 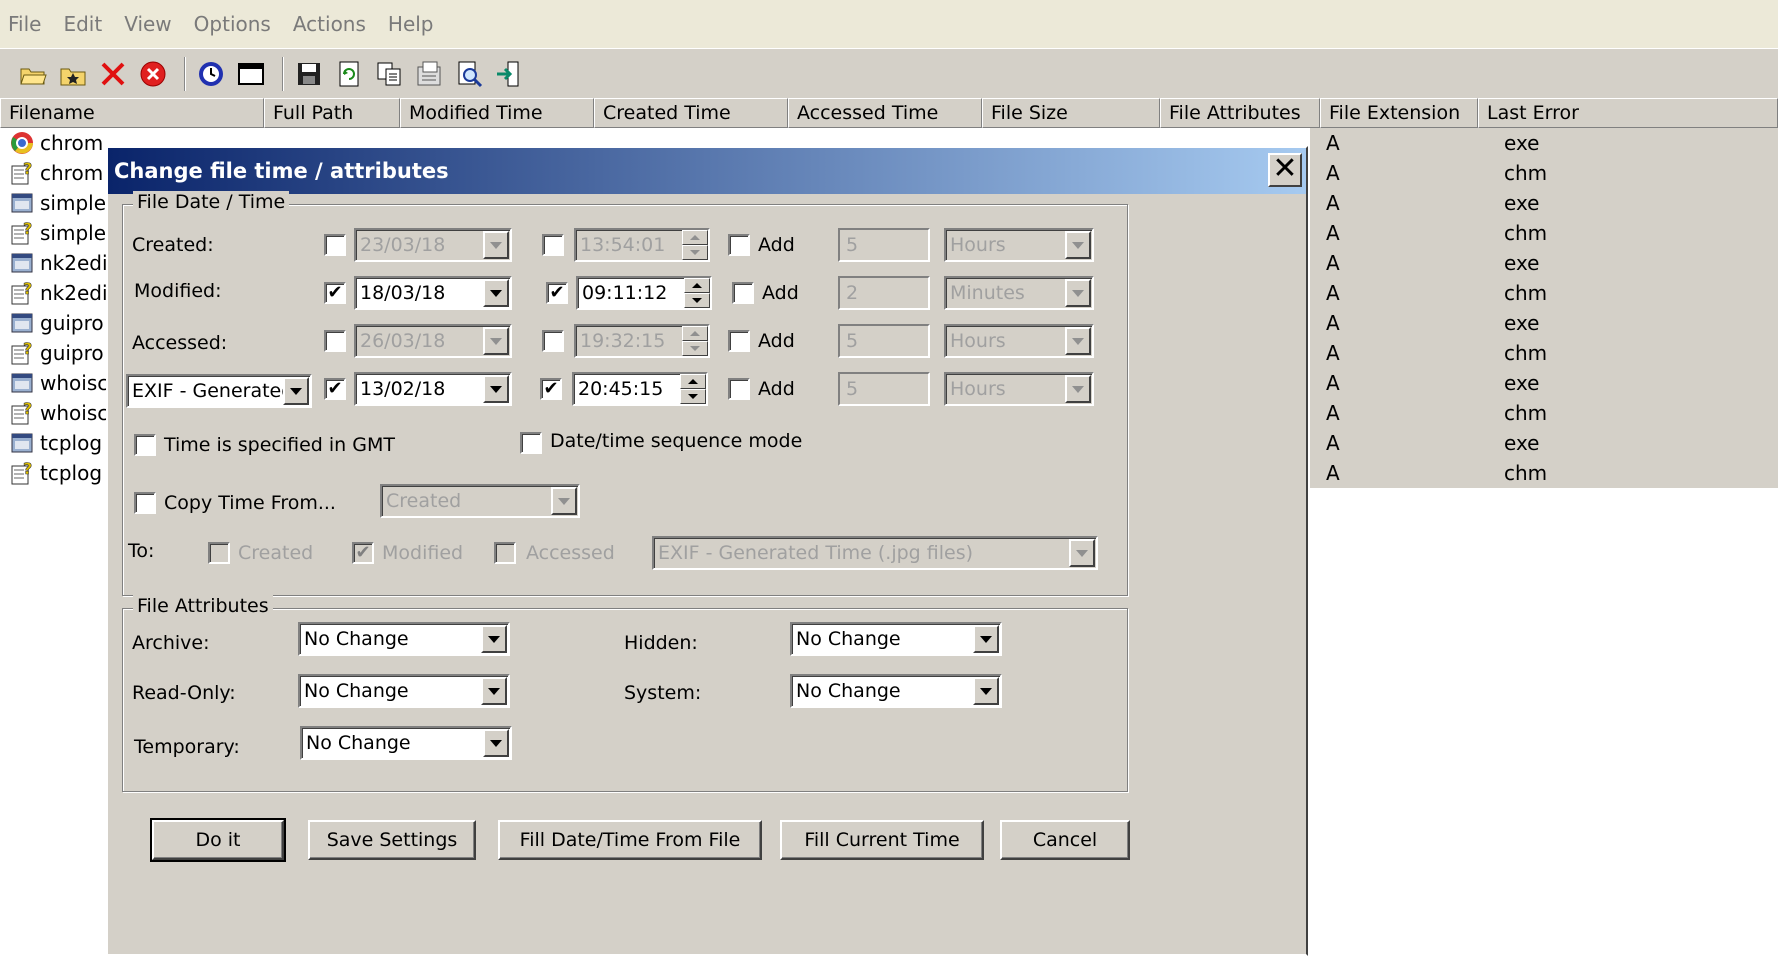 I want to click on accessed-time-checkbox: ✔, so click(x=553, y=341).